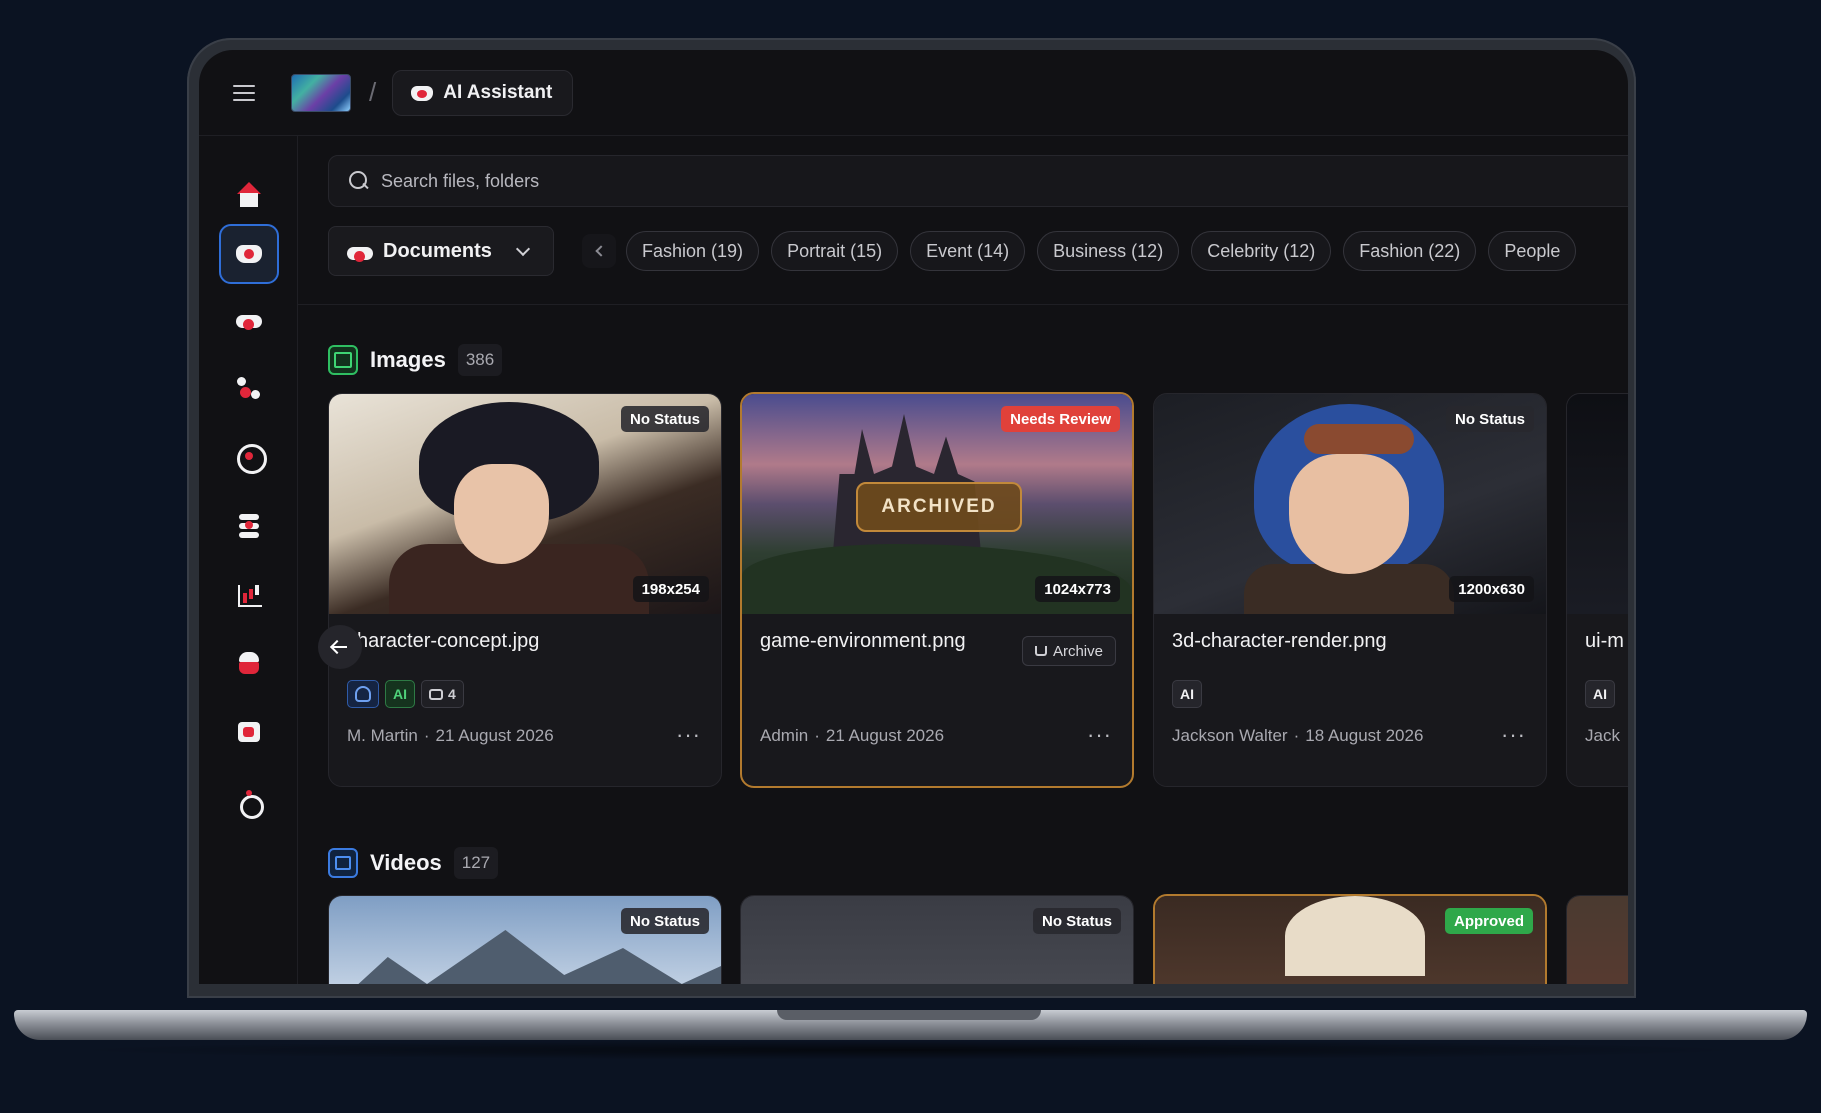 The width and height of the screenshot is (1821, 1113). Describe the element at coordinates (480, 360) in the screenshot. I see `images-count: 386` at that location.